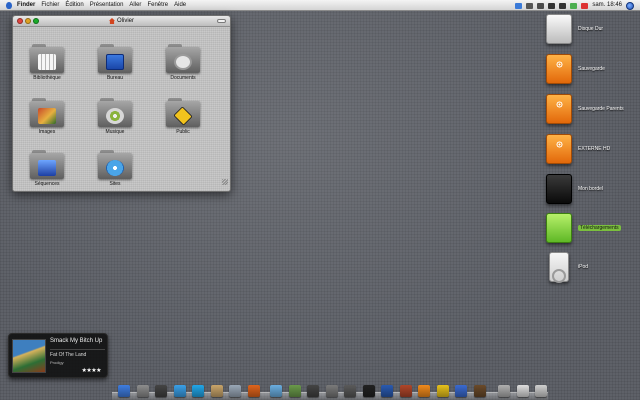 Image resolution: width=640 pixels, height=400 pixels. What do you see at coordinates (76, 341) in the screenshot?
I see `track-title: Smack My Bitch Up` at bounding box center [76, 341].